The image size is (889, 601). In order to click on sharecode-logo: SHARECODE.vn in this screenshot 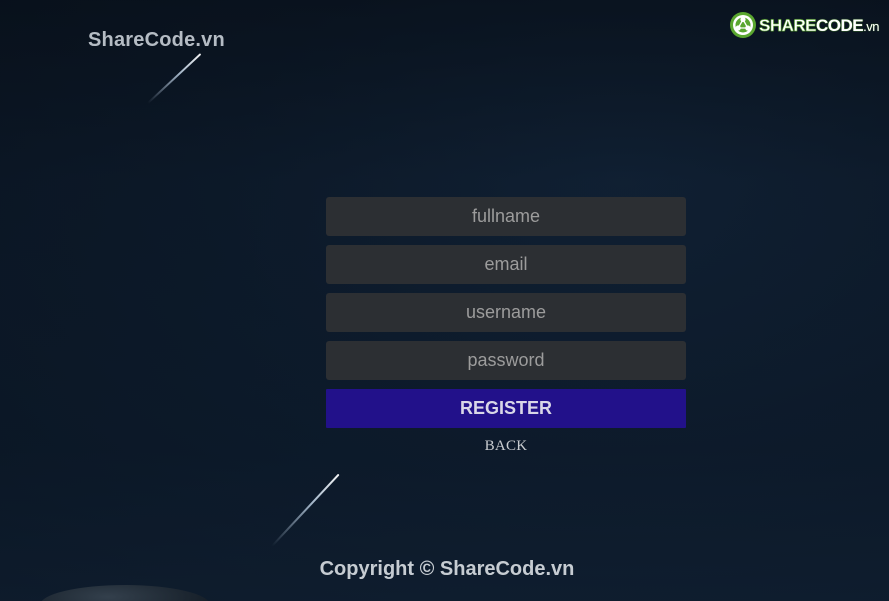, I will do `click(804, 25)`.